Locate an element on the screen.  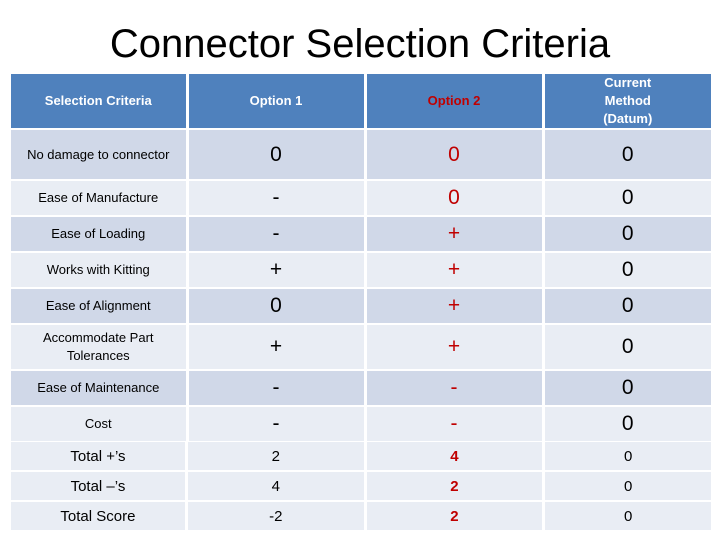
table-row: Ease of Maintenance - - 0 is located at coordinates (361, 388).